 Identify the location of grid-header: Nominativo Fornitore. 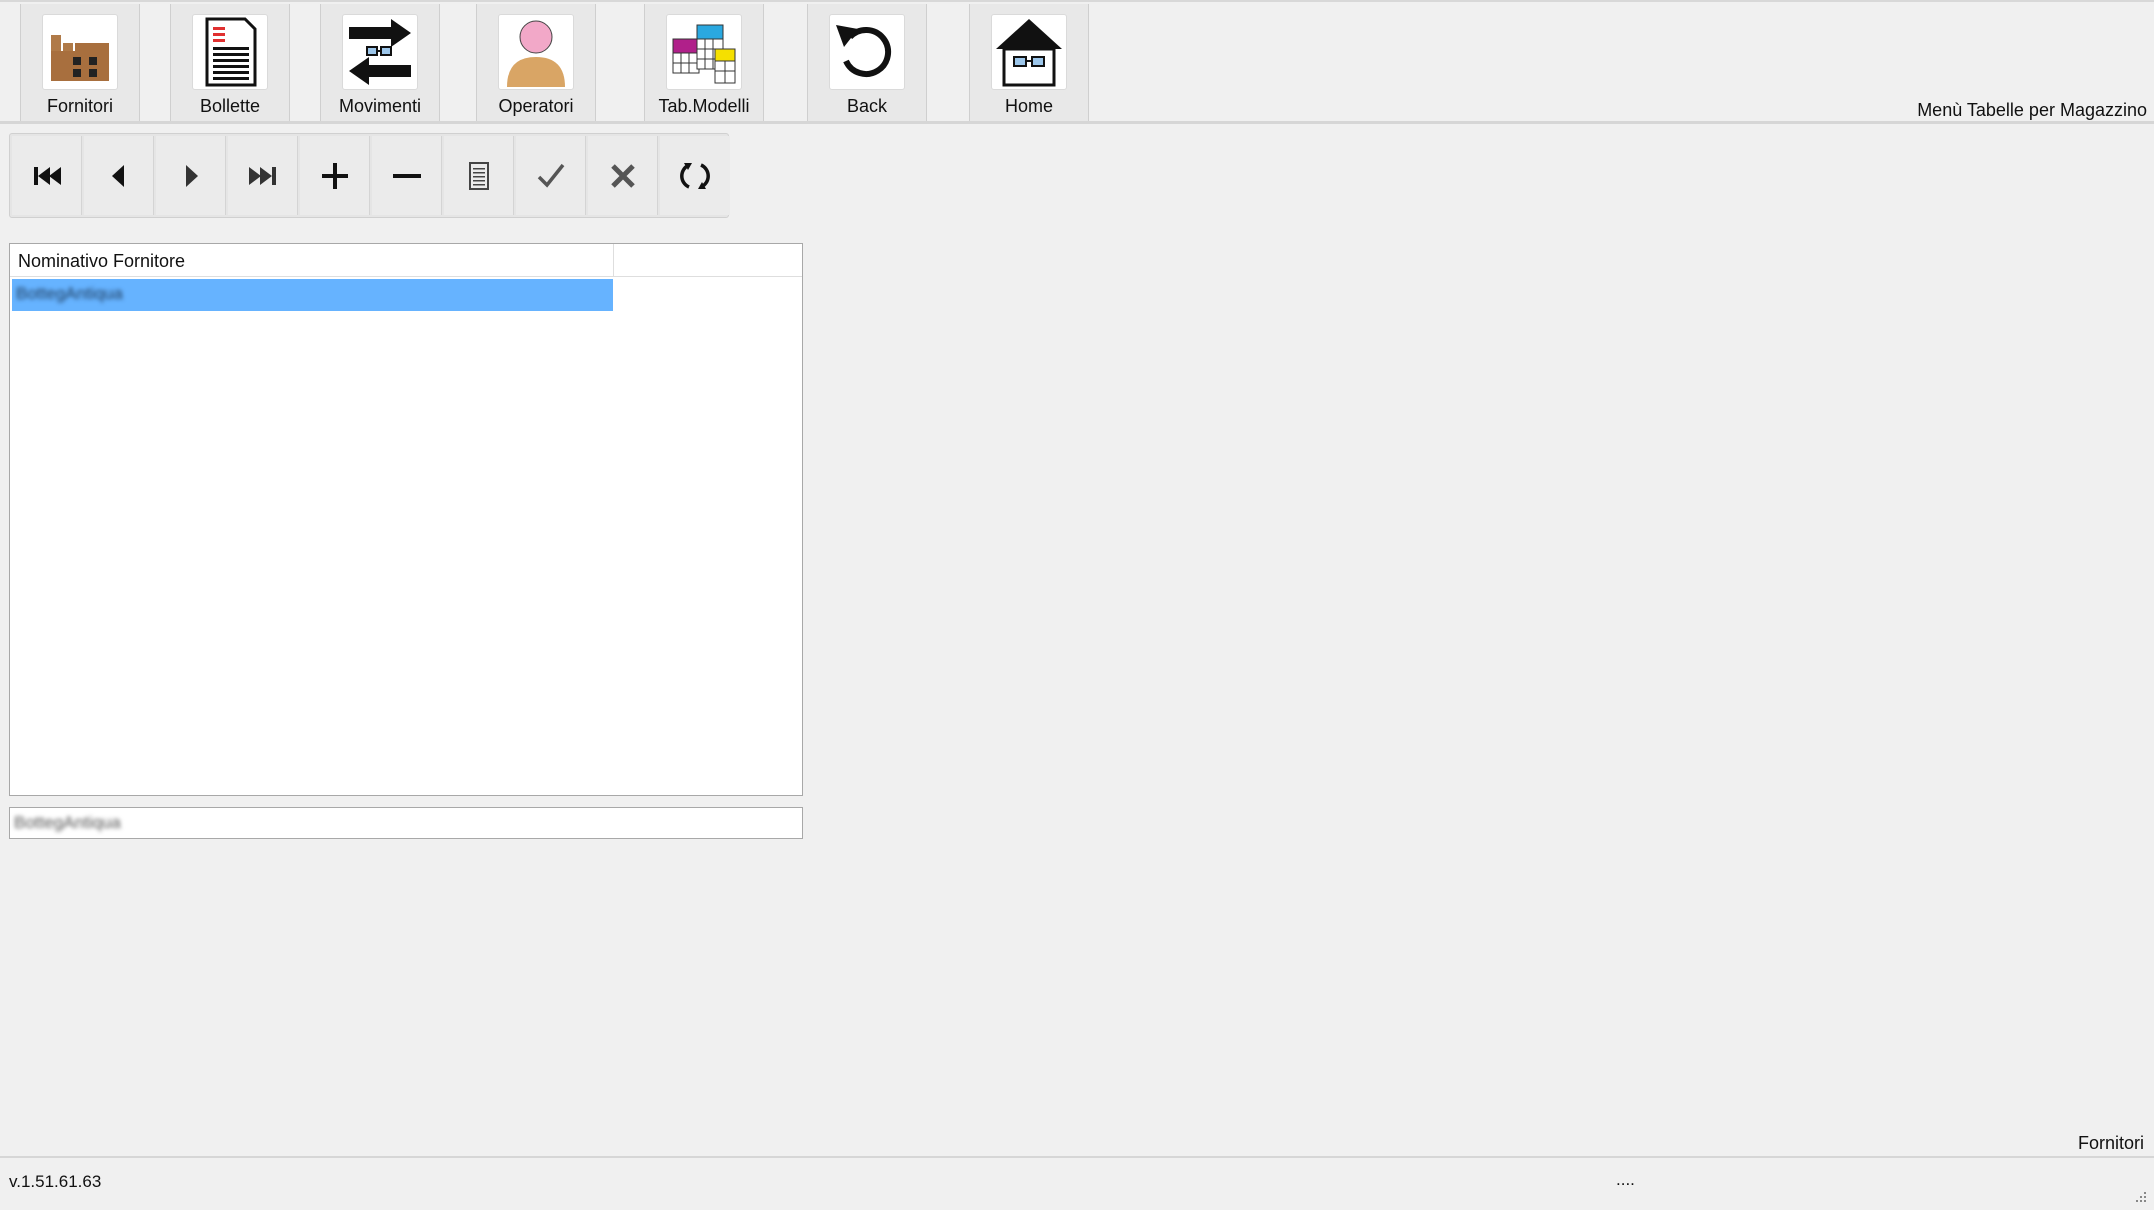
(406, 260).